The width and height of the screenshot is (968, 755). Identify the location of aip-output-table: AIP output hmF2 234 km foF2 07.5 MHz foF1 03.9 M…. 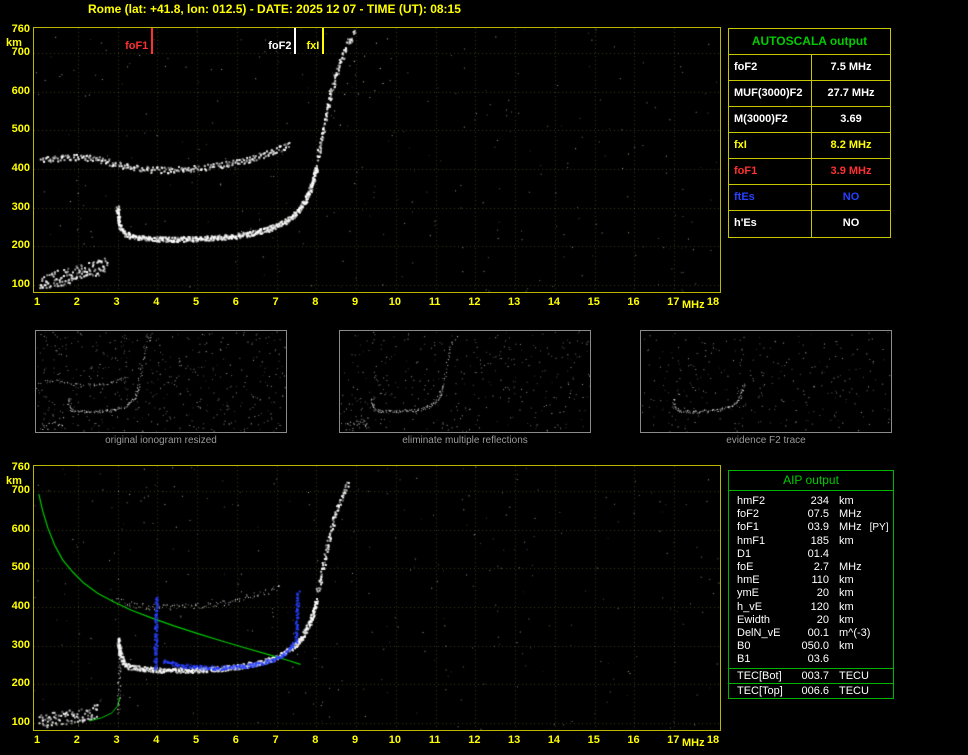
(811, 585).